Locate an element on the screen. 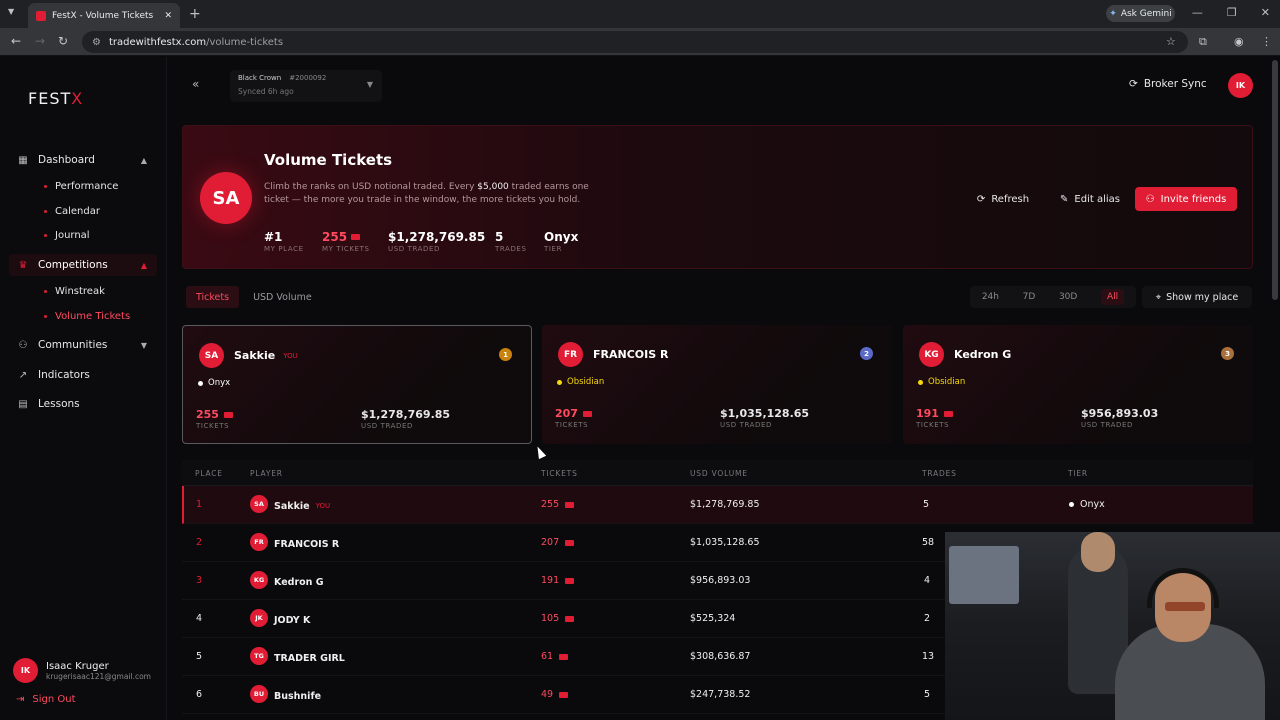  stat-label: MY TICKETS is located at coordinates (346, 249).